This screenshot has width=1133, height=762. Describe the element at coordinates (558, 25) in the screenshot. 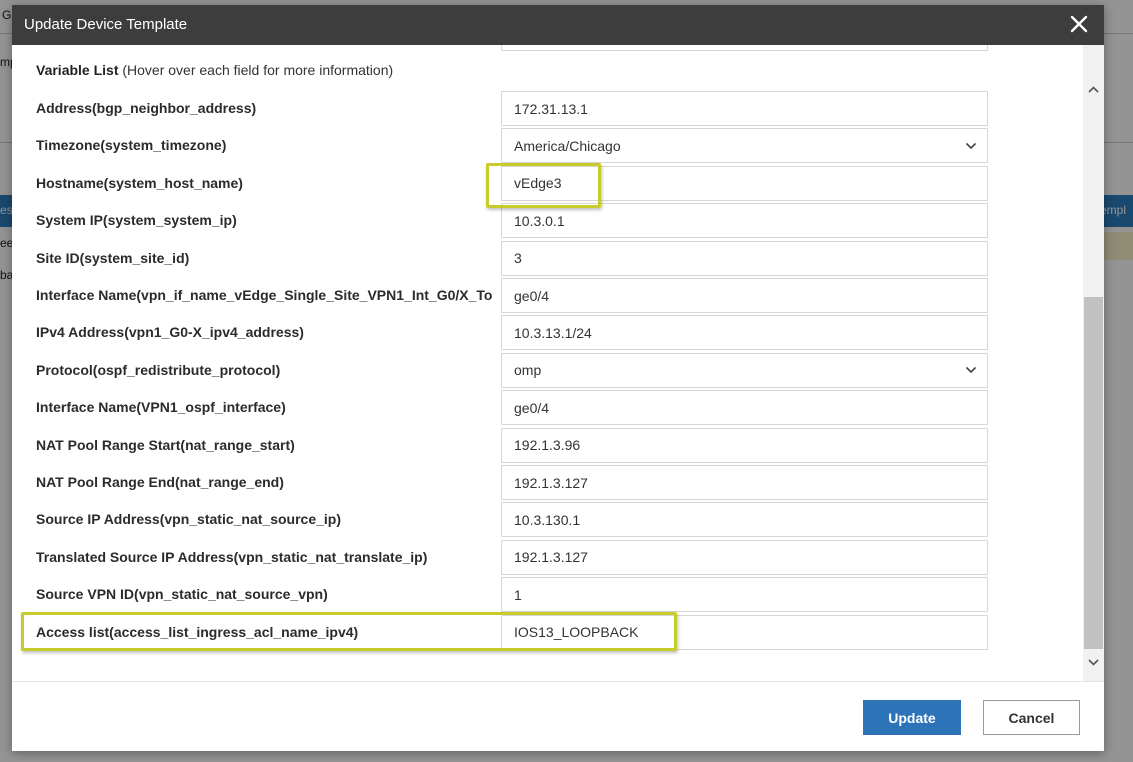

I see `dialog-header: Update Device Template` at that location.